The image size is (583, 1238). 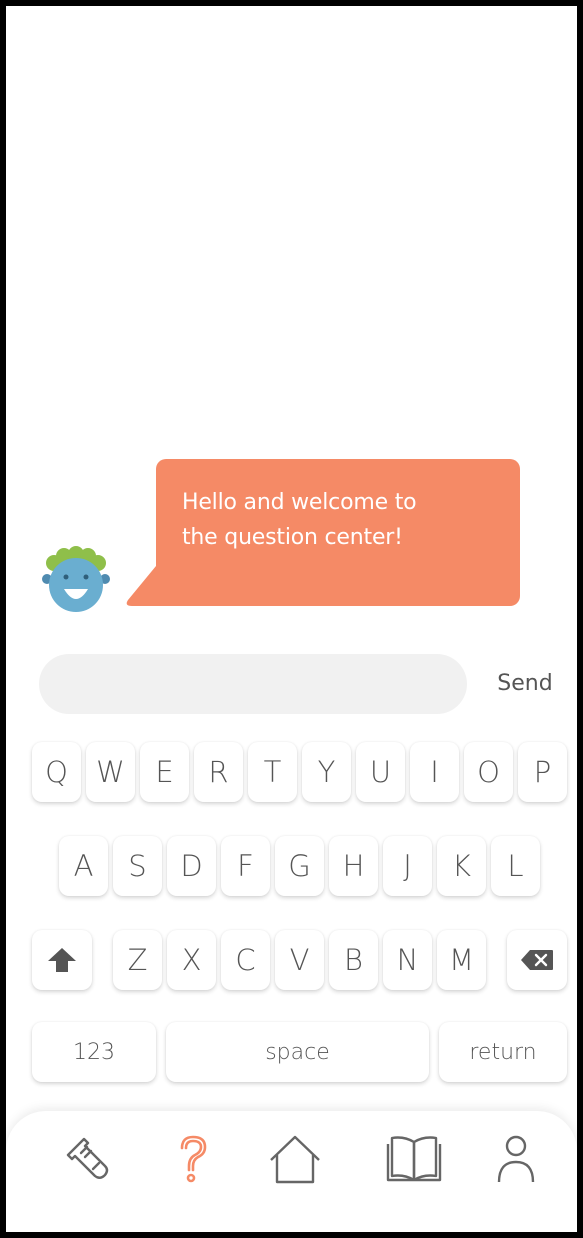 I want to click on nav-home, so click(x=295, y=1159).